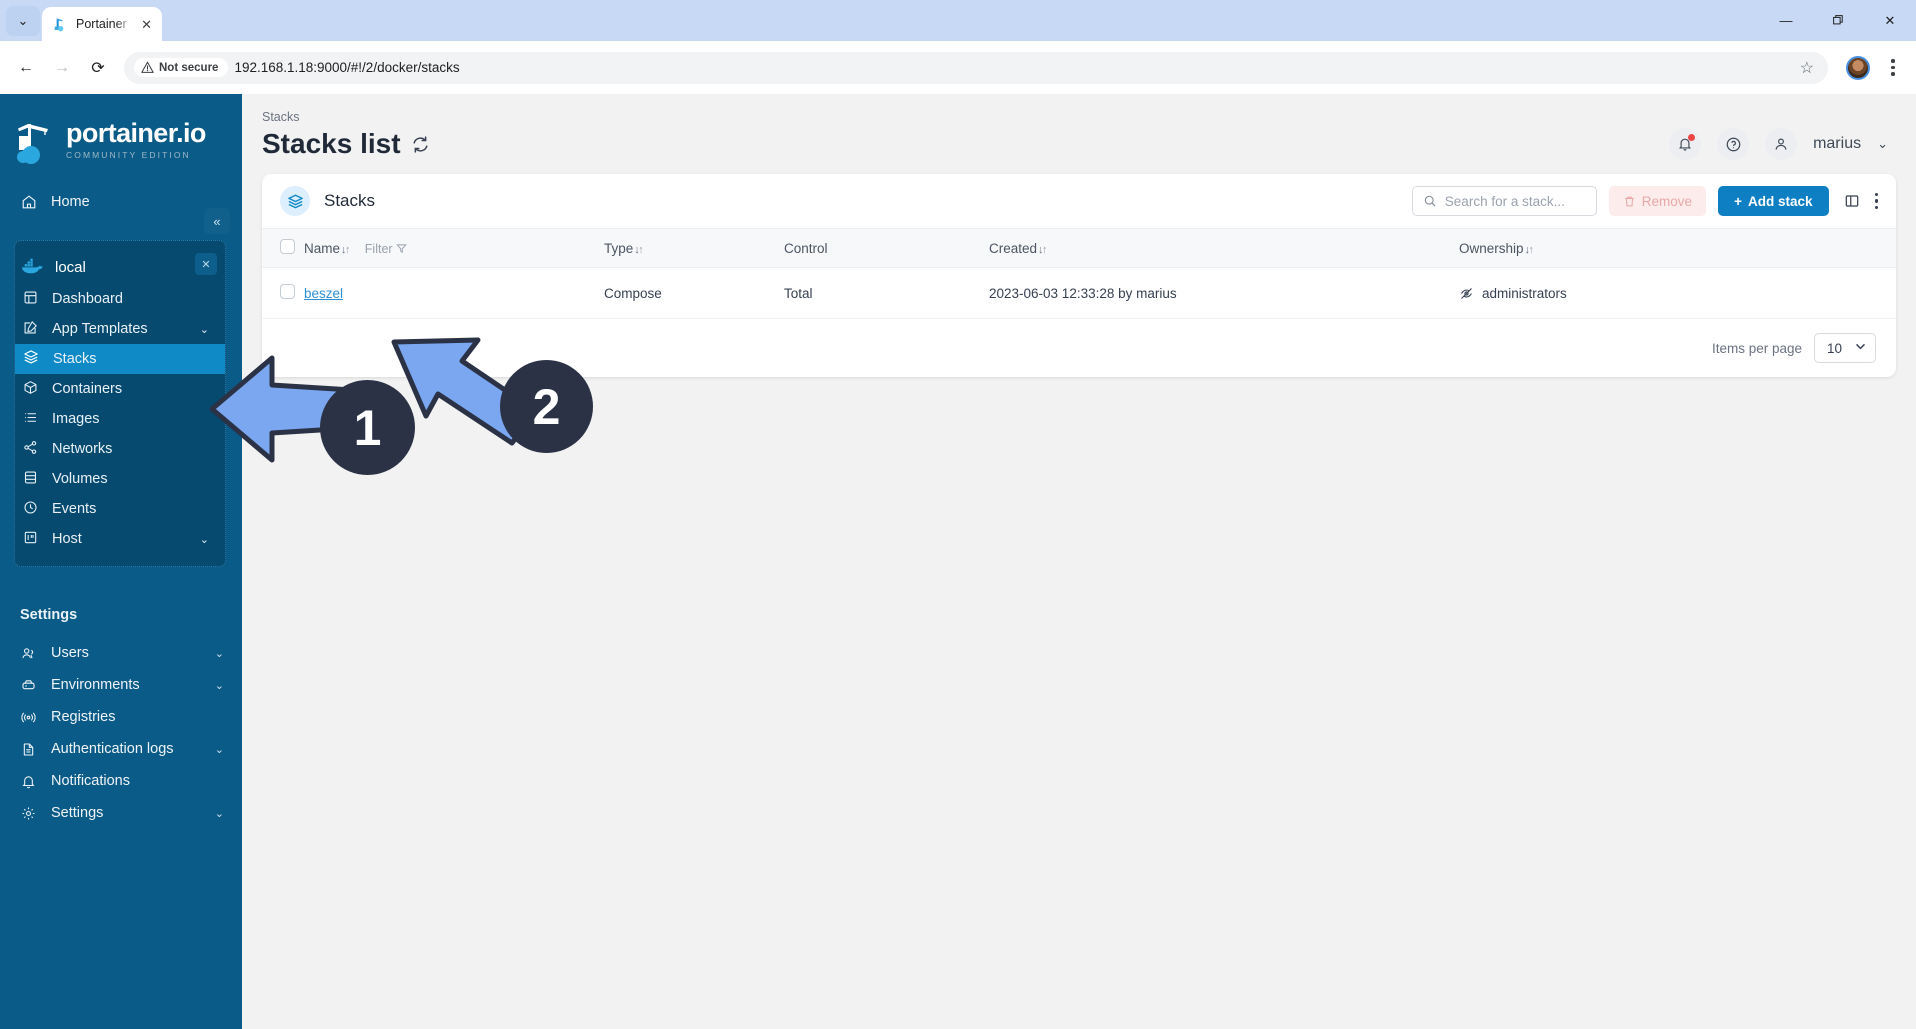  Describe the element at coordinates (886, 293) in the screenshot. I see `stack-control-cell: Total` at that location.